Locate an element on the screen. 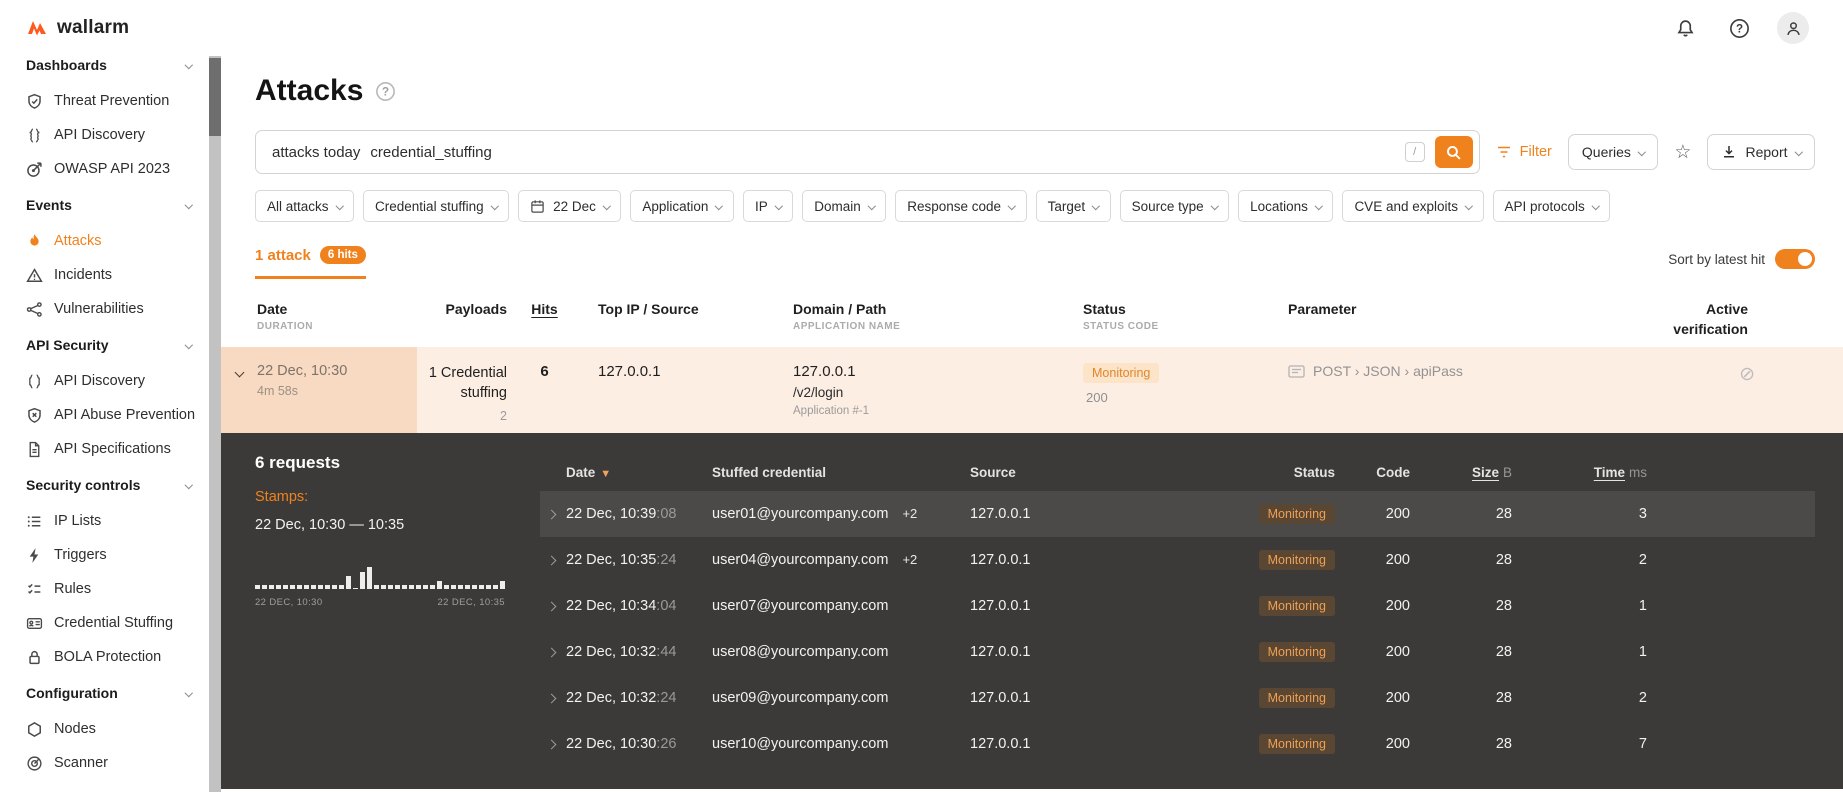  sidebar-section-security-controls: Security controls is located at coordinates (104, 485).